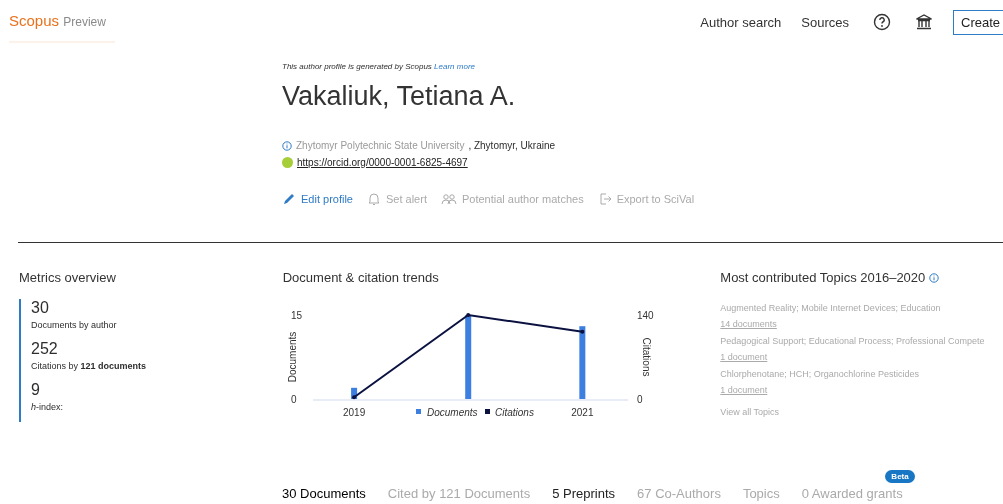 This screenshot has height=504, width=1003. I want to click on scopus-logo: Scopus Preview, so click(62, 25).